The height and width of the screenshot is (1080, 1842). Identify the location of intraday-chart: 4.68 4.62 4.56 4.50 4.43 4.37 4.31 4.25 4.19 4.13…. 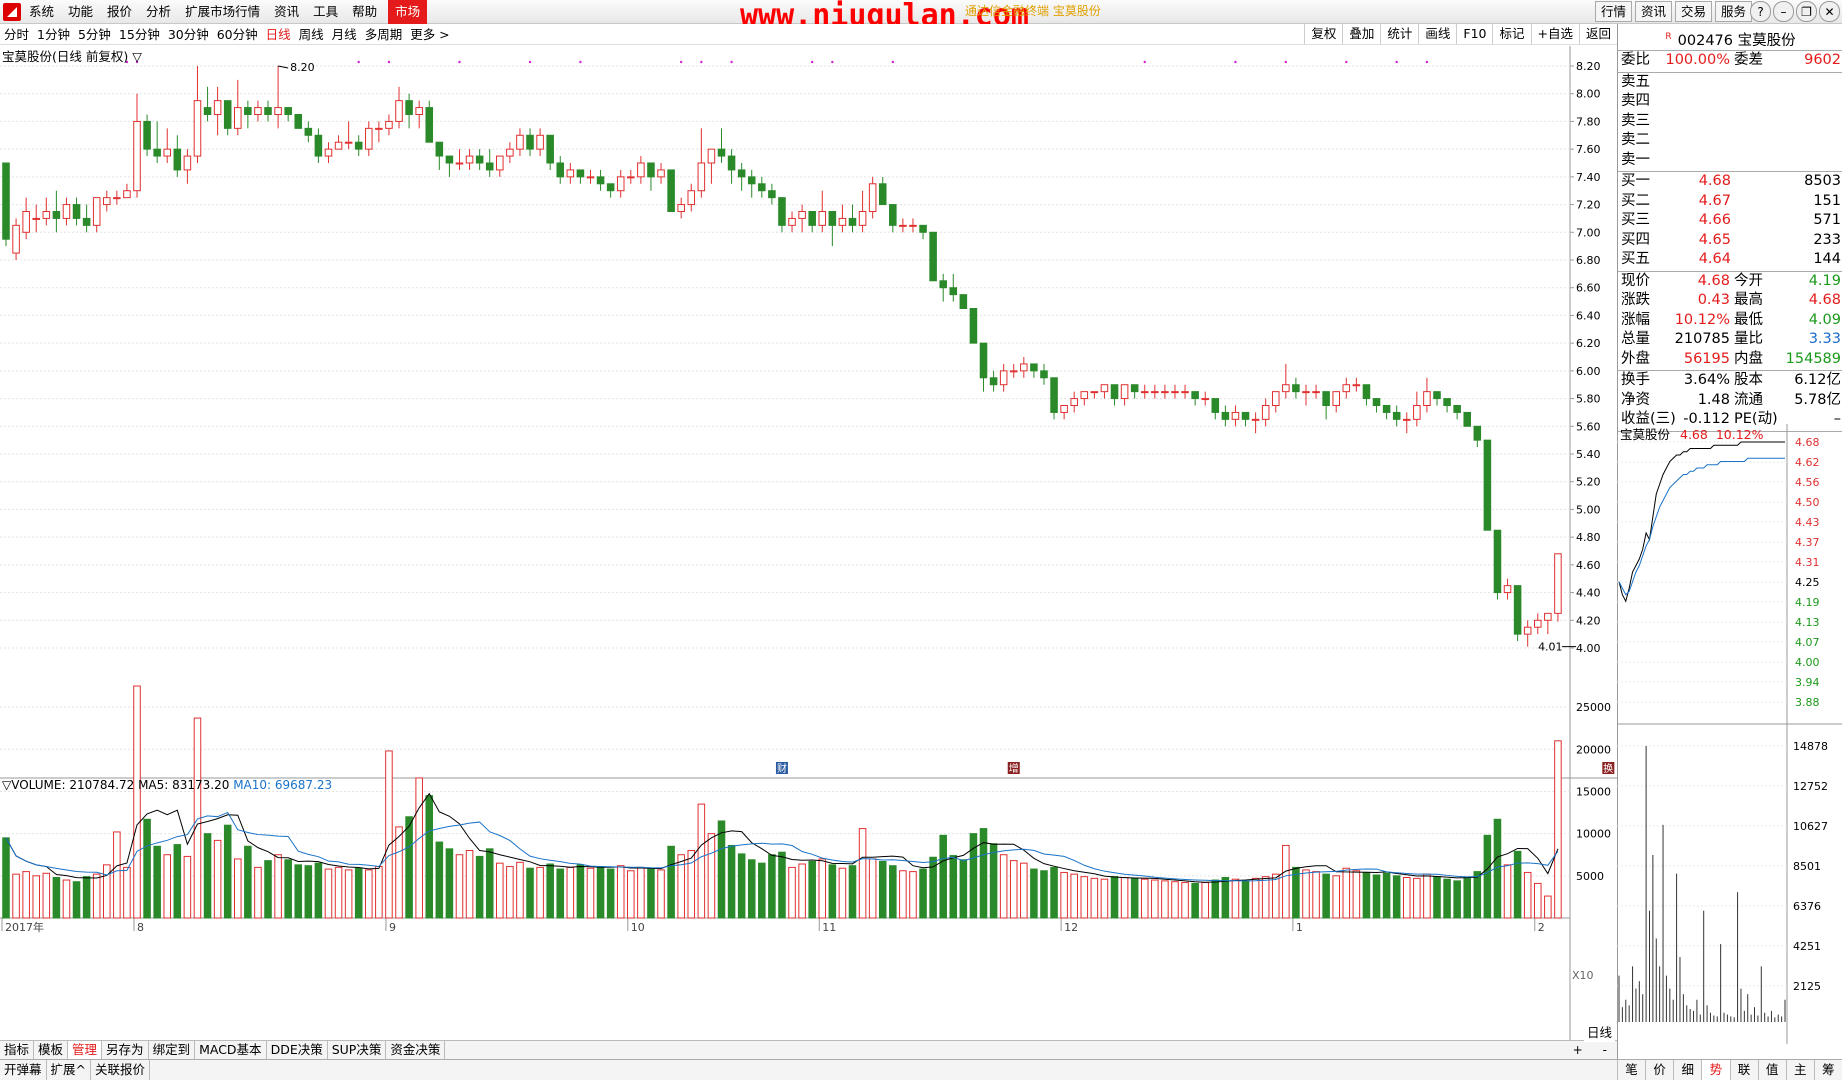
(1729, 734).